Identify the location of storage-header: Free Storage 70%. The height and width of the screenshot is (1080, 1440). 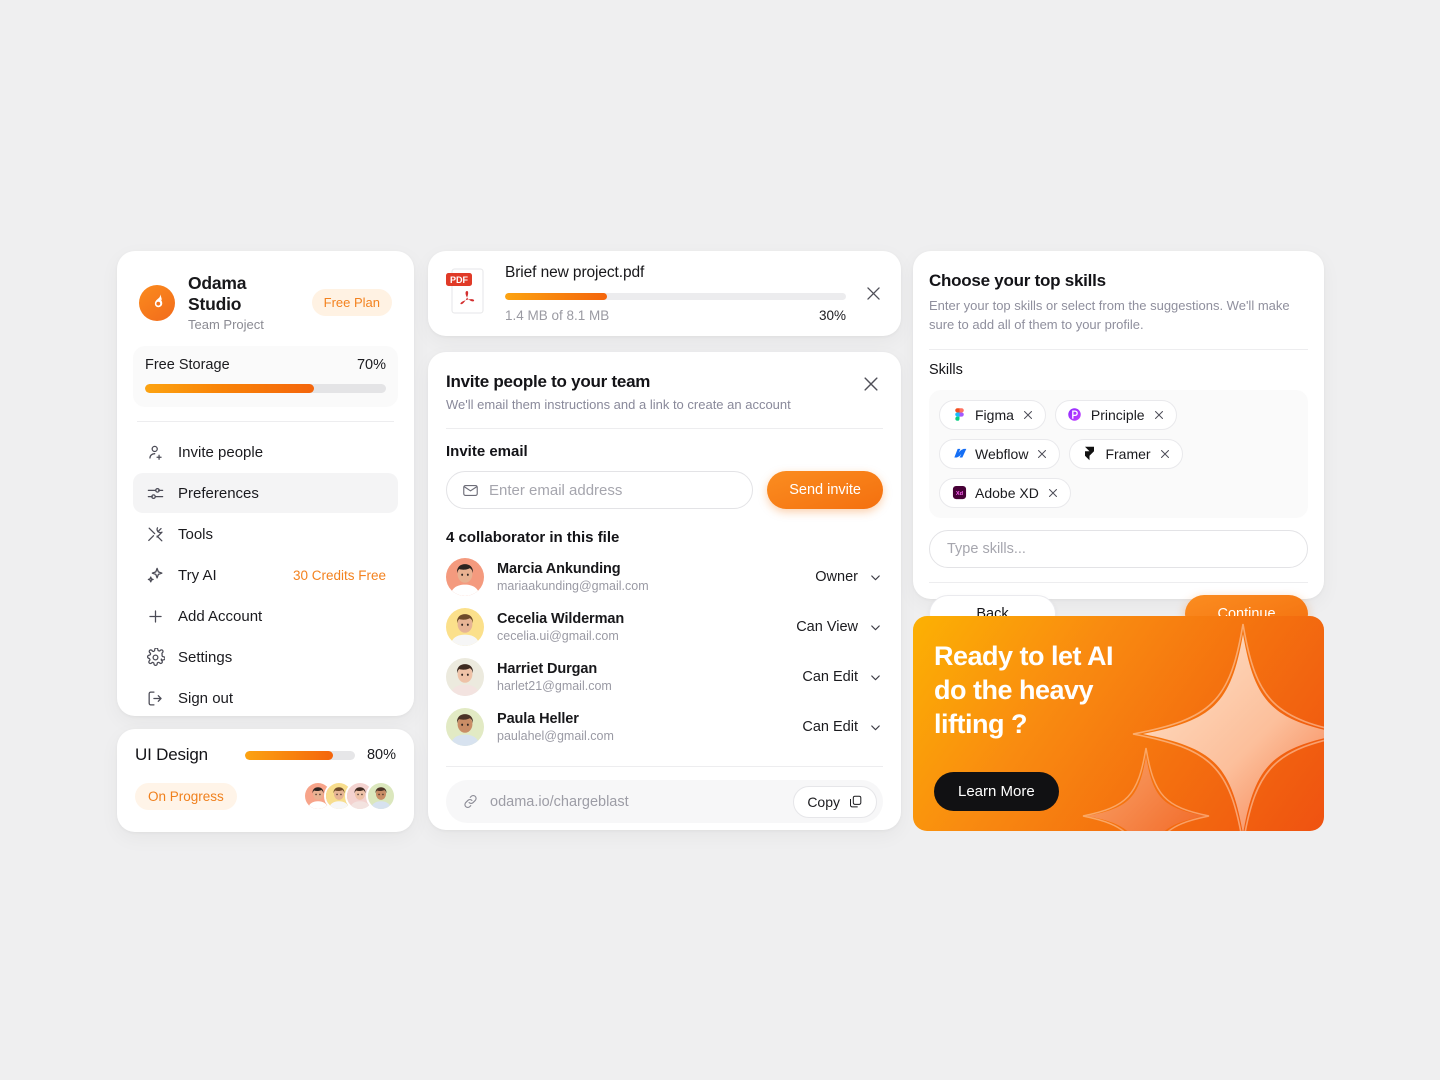
(265, 365).